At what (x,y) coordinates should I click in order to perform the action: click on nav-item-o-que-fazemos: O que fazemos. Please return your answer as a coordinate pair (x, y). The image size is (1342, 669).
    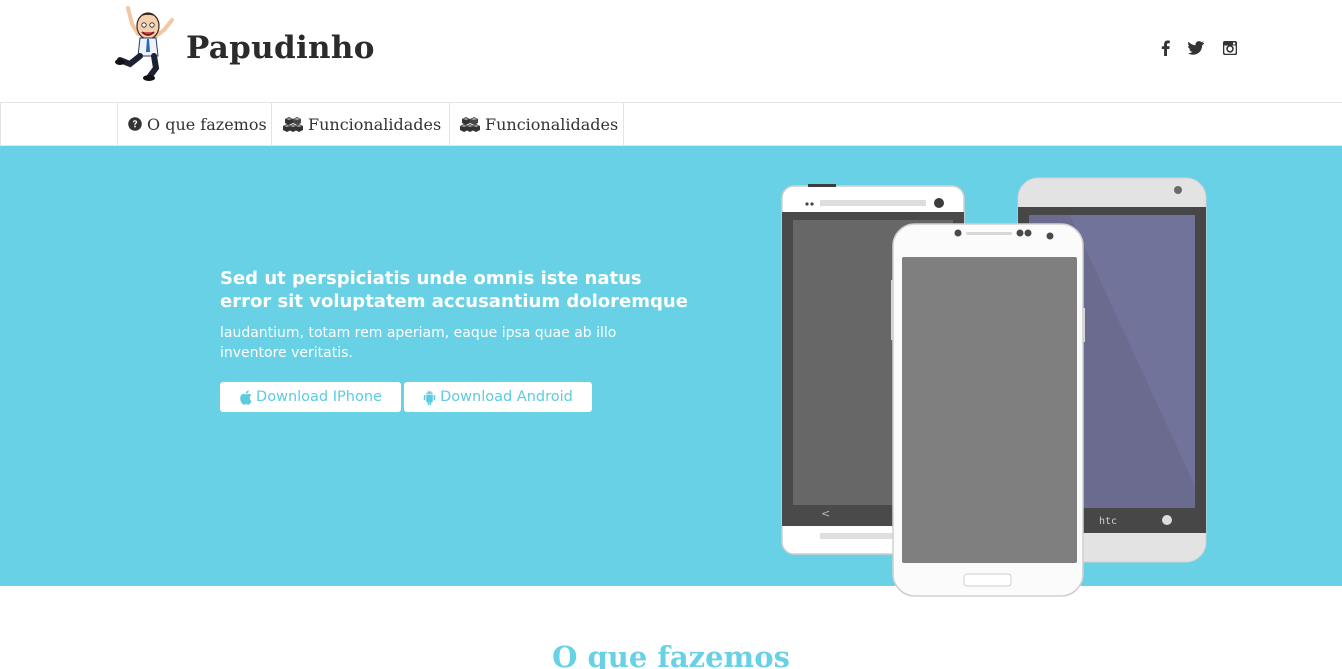
    Looking at the image, I should click on (194, 124).